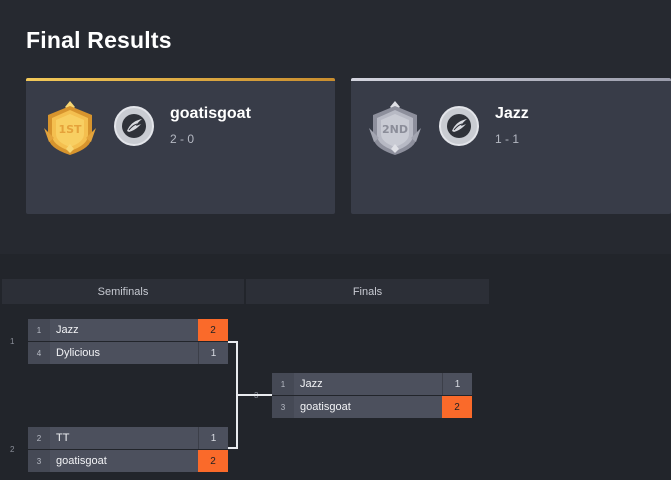 The image size is (671, 480). I want to click on match-number: 1, so click(12, 341).